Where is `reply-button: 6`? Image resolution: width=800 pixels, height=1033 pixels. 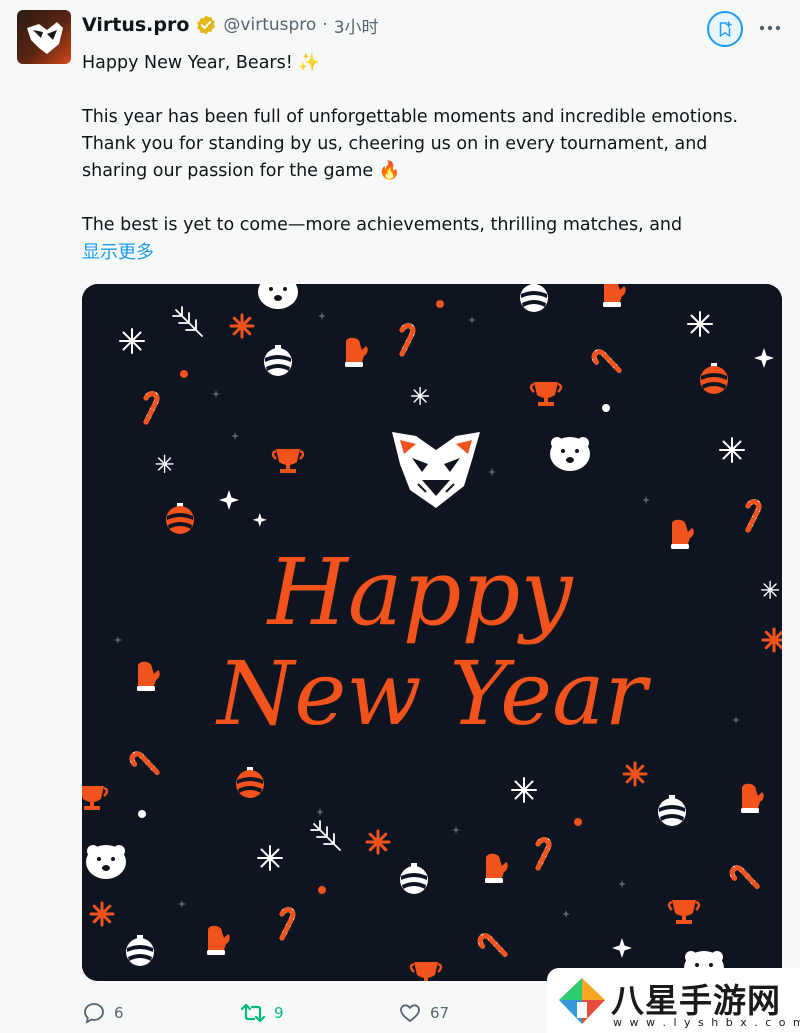 reply-button: 6 is located at coordinates (103, 1013).